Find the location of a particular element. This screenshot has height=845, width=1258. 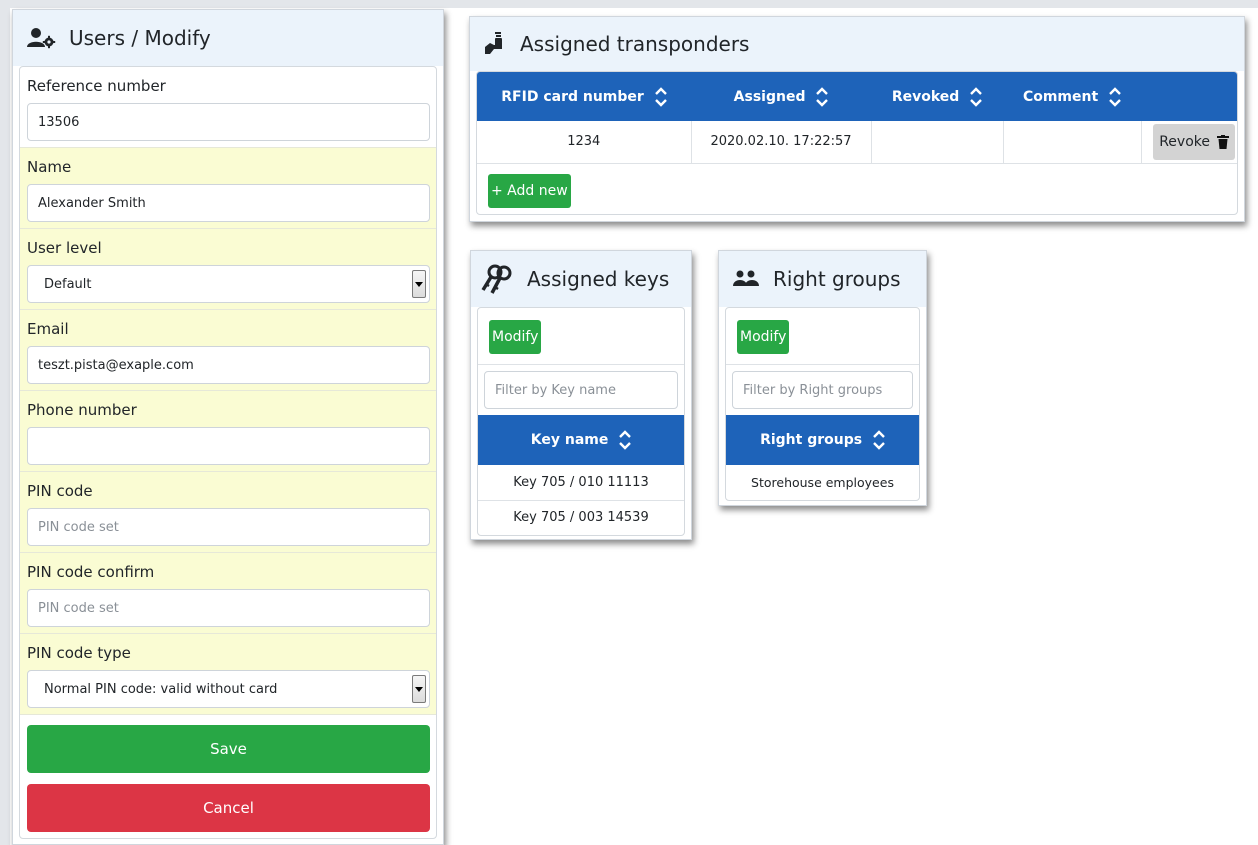

name-label: Name is located at coordinates (49, 167).